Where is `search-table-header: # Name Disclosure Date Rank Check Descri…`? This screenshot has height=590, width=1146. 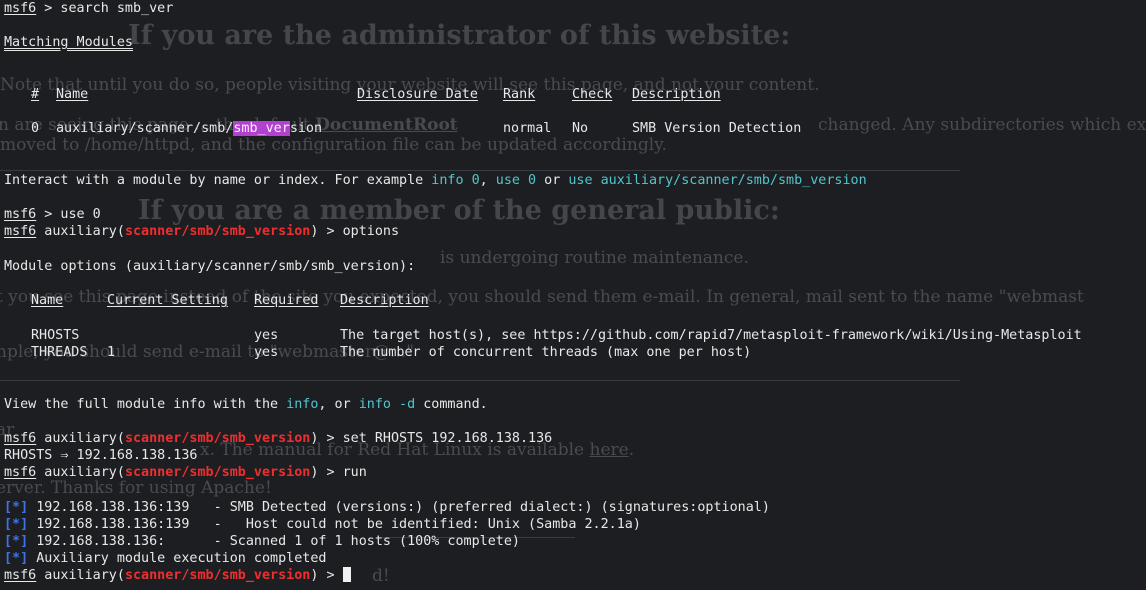
search-table-header: # Name Disclosure Date Rank Check Descri… is located at coordinates (573, 94).